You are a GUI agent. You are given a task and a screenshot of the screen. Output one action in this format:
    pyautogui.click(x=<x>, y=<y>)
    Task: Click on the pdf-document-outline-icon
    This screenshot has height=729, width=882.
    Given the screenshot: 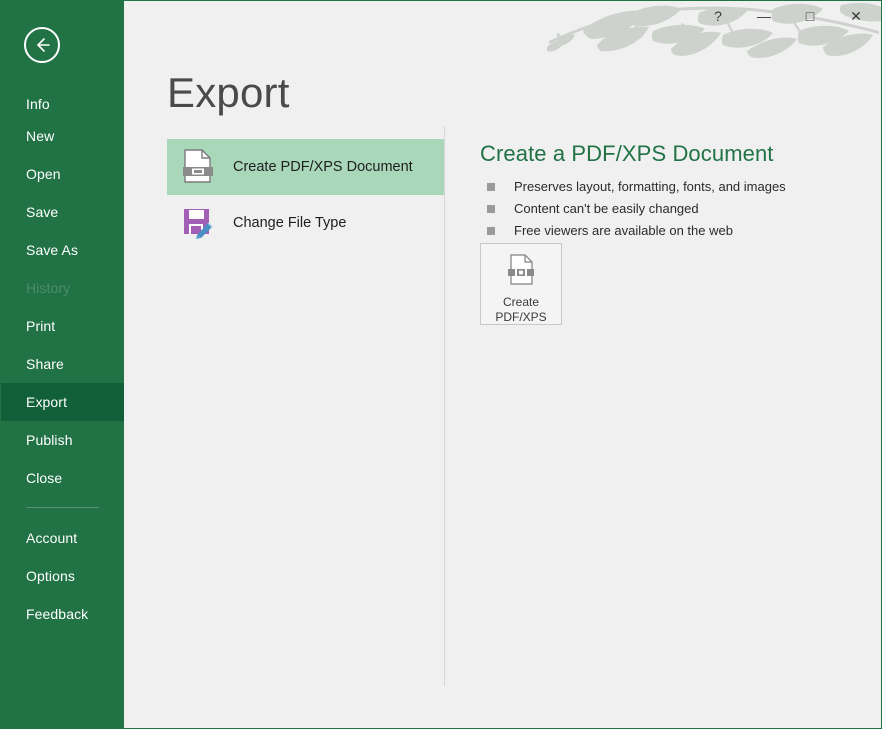 What is the action you would take?
    pyautogui.click(x=521, y=272)
    